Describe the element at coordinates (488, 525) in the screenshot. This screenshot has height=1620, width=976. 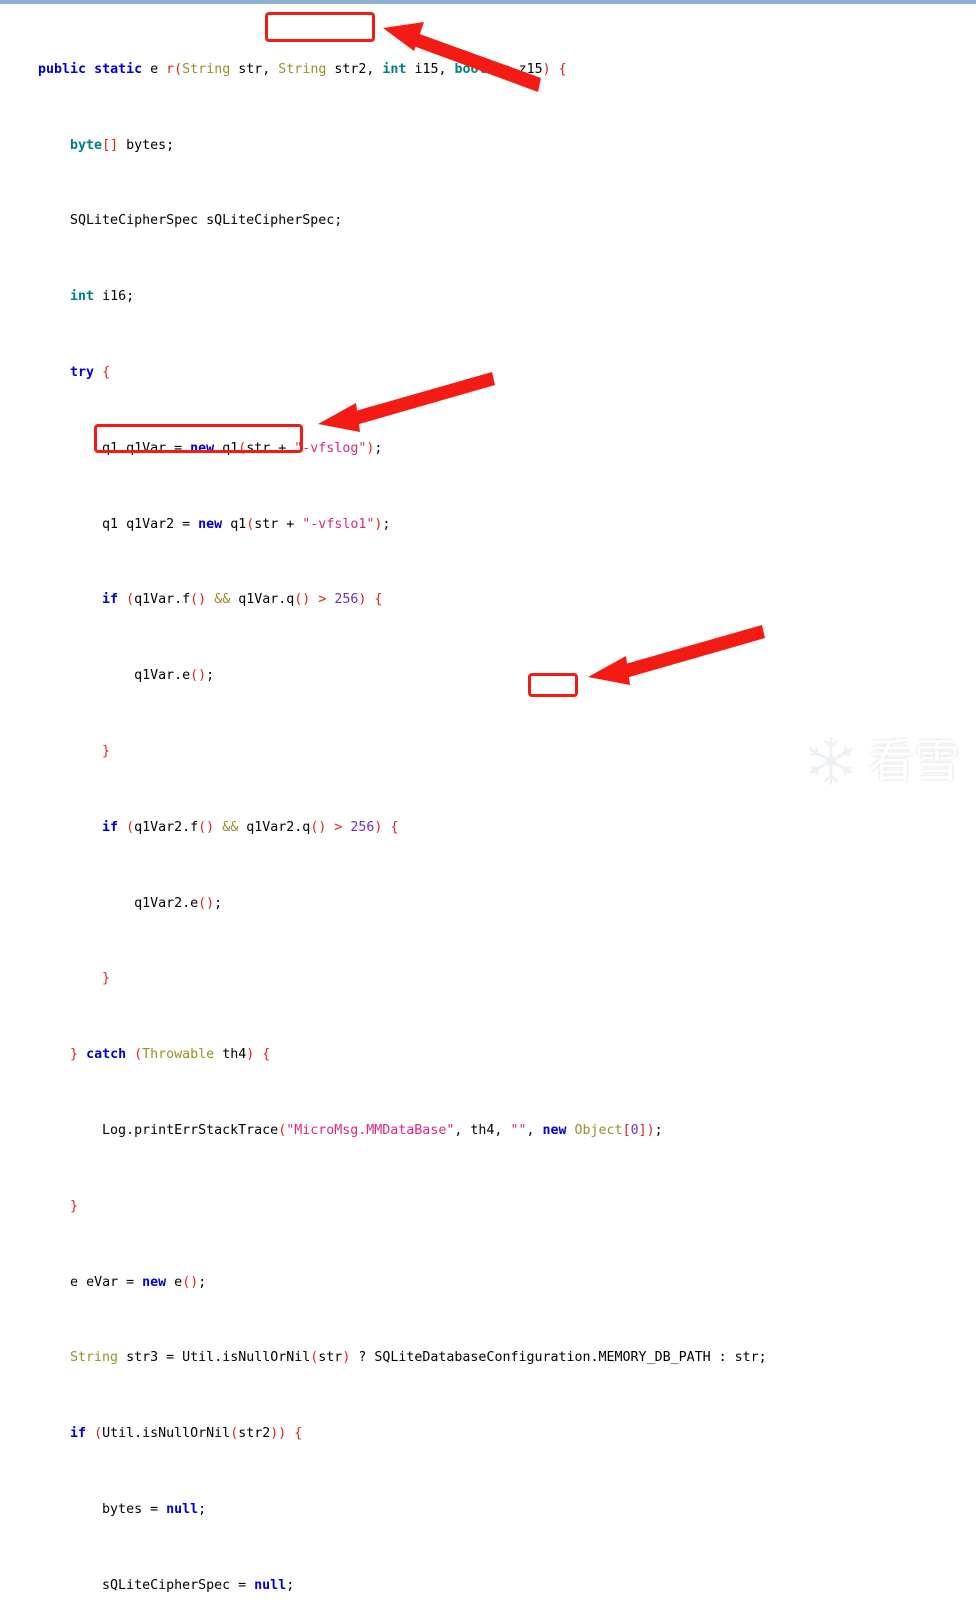
I see `code-line: q1 q1Var2 = new q1(str + "-vfslo1");` at that location.